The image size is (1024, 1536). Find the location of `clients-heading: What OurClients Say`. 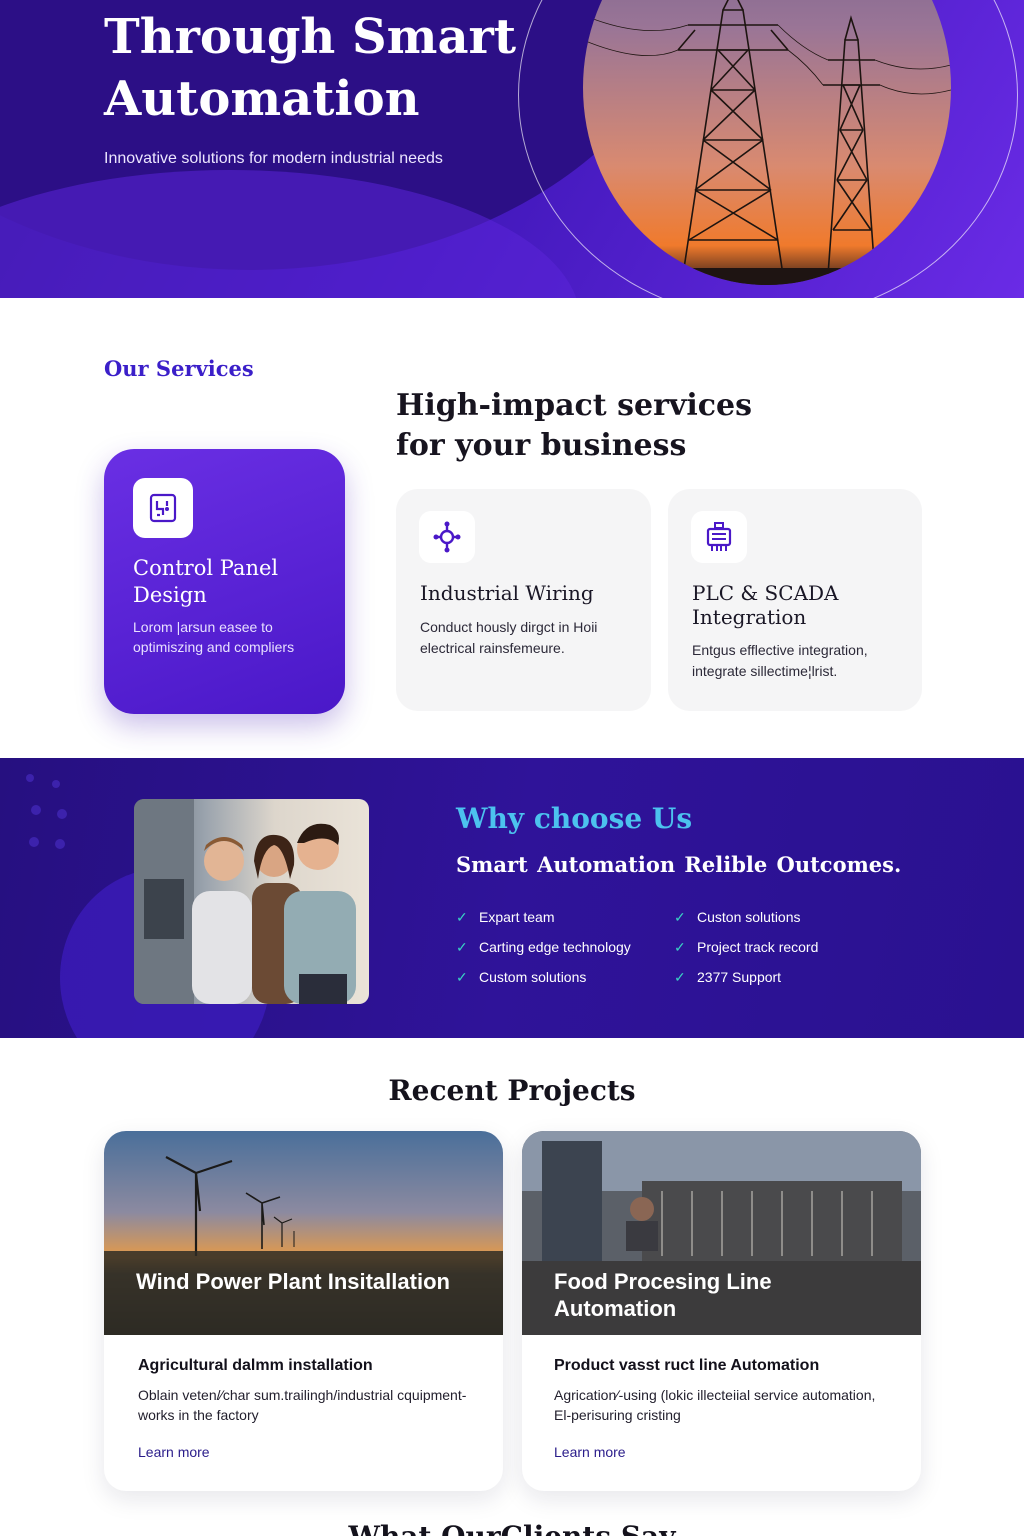

clients-heading: What OurClients Say is located at coordinates (512, 1528).